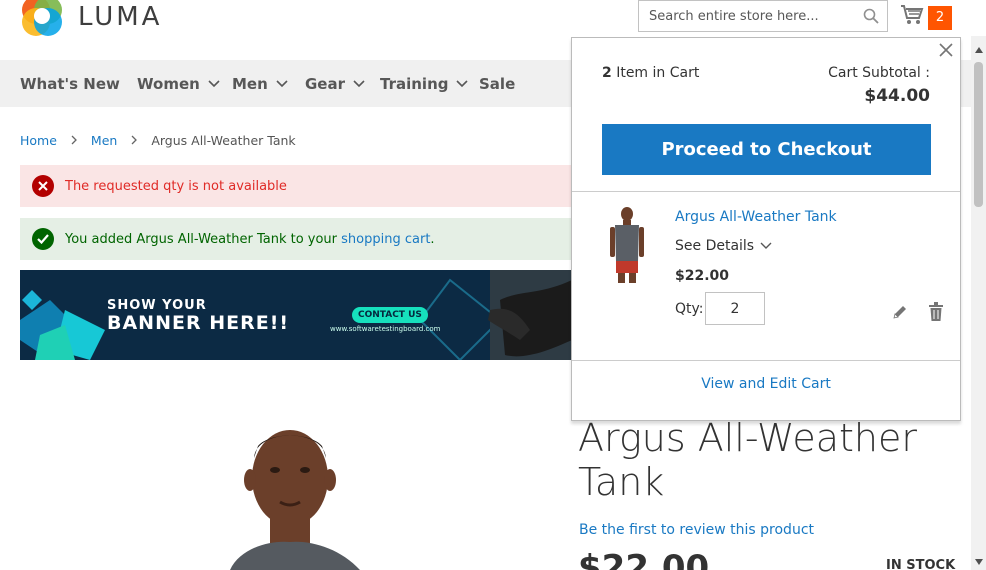  Describe the element at coordinates (978, 303) in the screenshot. I see `page-scrollbar` at that location.